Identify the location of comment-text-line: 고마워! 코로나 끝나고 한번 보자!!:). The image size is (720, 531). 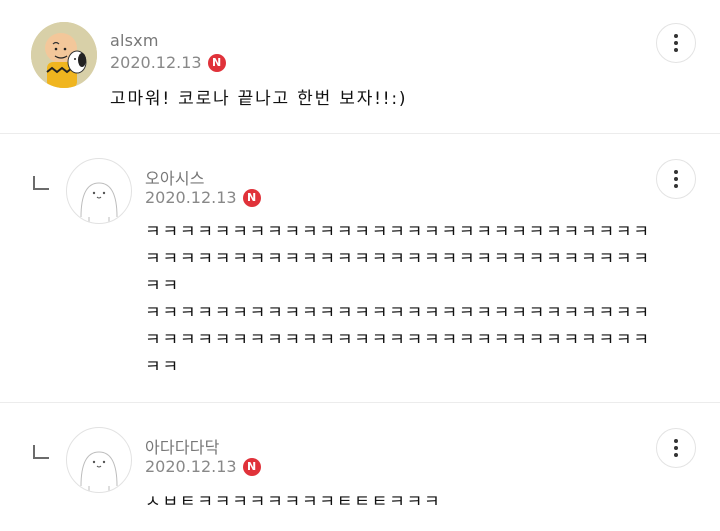
(259, 99).